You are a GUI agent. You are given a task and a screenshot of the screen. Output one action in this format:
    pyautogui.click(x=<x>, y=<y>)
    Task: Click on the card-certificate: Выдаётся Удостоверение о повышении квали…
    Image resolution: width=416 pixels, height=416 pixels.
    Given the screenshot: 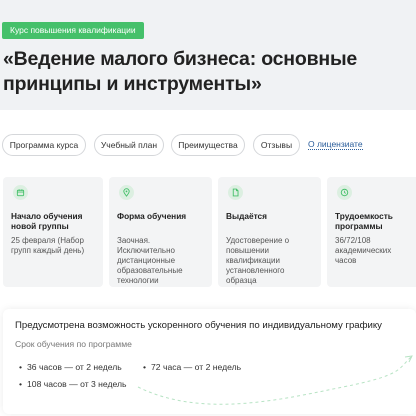 What is the action you would take?
    pyautogui.click(x=269, y=232)
    